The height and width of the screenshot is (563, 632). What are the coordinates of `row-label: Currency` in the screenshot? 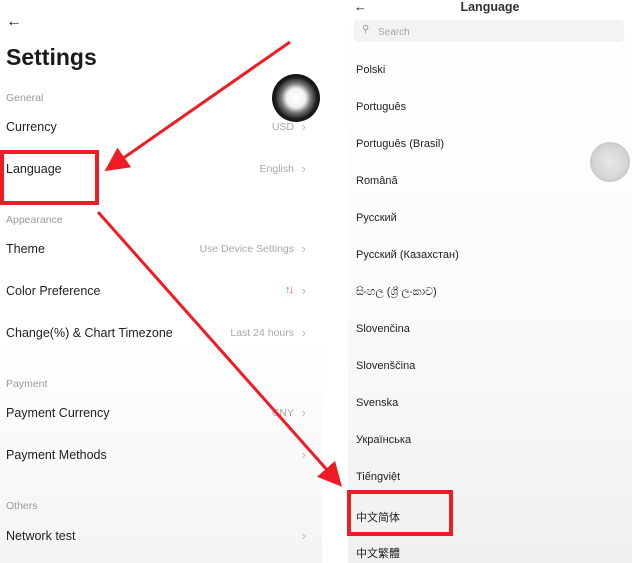 It's located at (31, 127).